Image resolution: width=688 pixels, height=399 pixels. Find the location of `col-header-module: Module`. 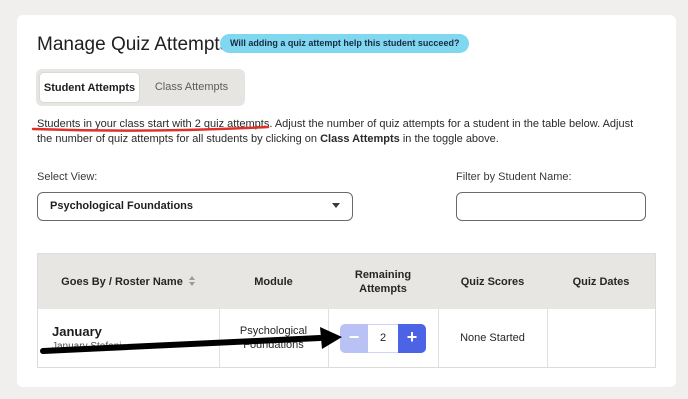

col-header-module: Module is located at coordinates (273, 281).